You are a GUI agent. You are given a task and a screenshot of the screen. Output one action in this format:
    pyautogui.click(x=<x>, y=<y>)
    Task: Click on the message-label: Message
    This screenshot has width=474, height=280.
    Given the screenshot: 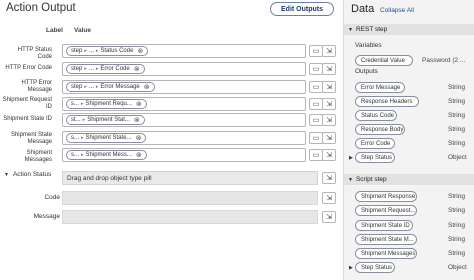 What is the action you would take?
    pyautogui.click(x=46, y=216)
    